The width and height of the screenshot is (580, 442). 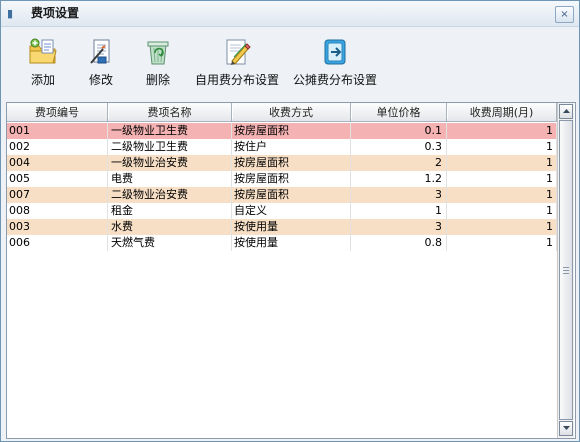 I want to click on table-row: 003 水费 按使用量 3 1, so click(x=282, y=227).